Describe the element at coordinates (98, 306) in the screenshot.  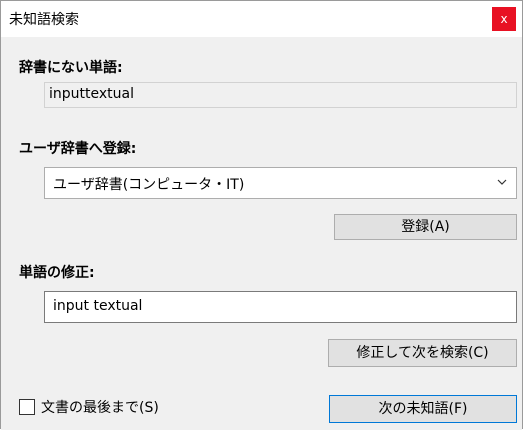
I see `corrected-word-text: input textual` at that location.